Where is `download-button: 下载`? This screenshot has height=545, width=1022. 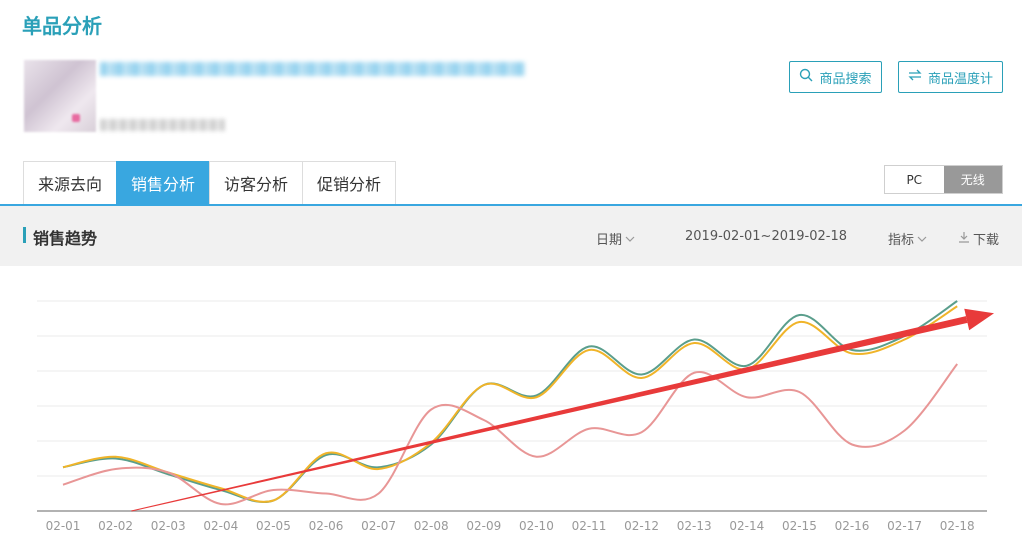 download-button: 下载 is located at coordinates (978, 238).